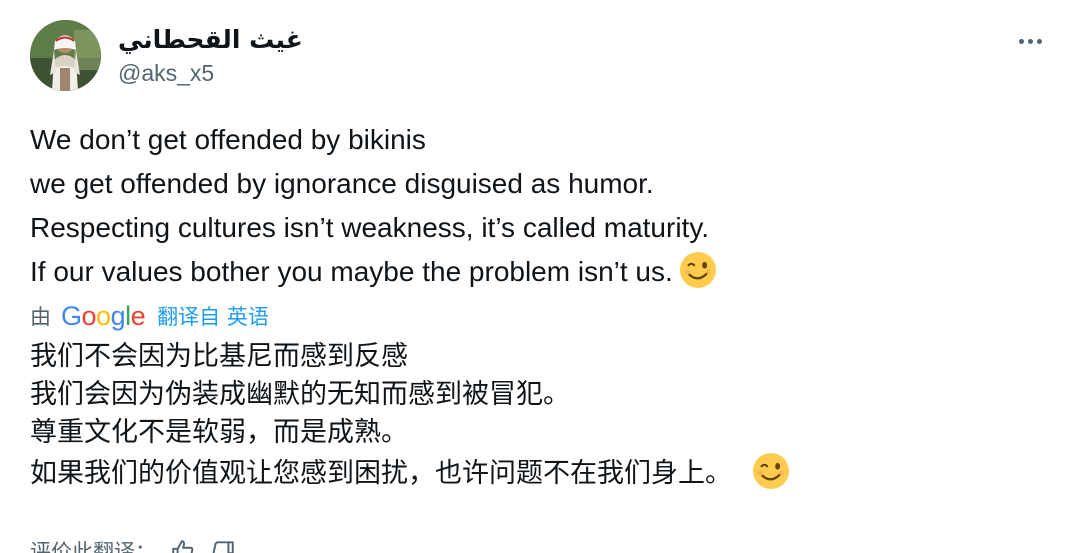  I want to click on author-names: غيث القحطاني @aks_x5, so click(210, 56).